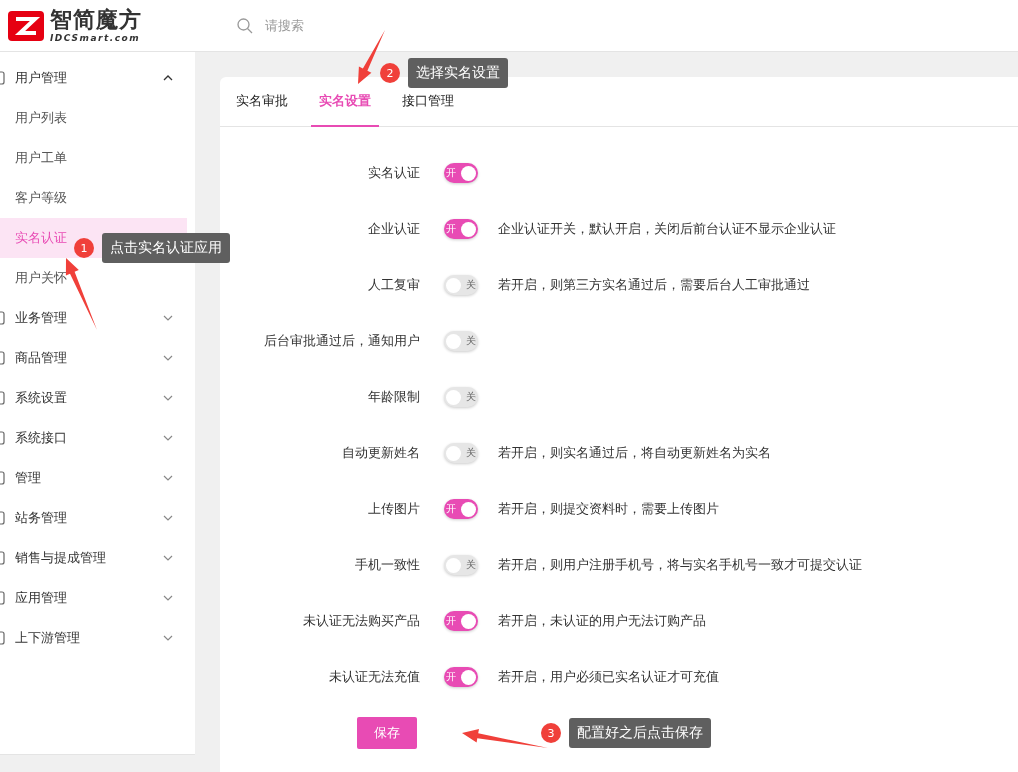  I want to click on setting-label: 未认证无法购买产品, so click(361, 621).